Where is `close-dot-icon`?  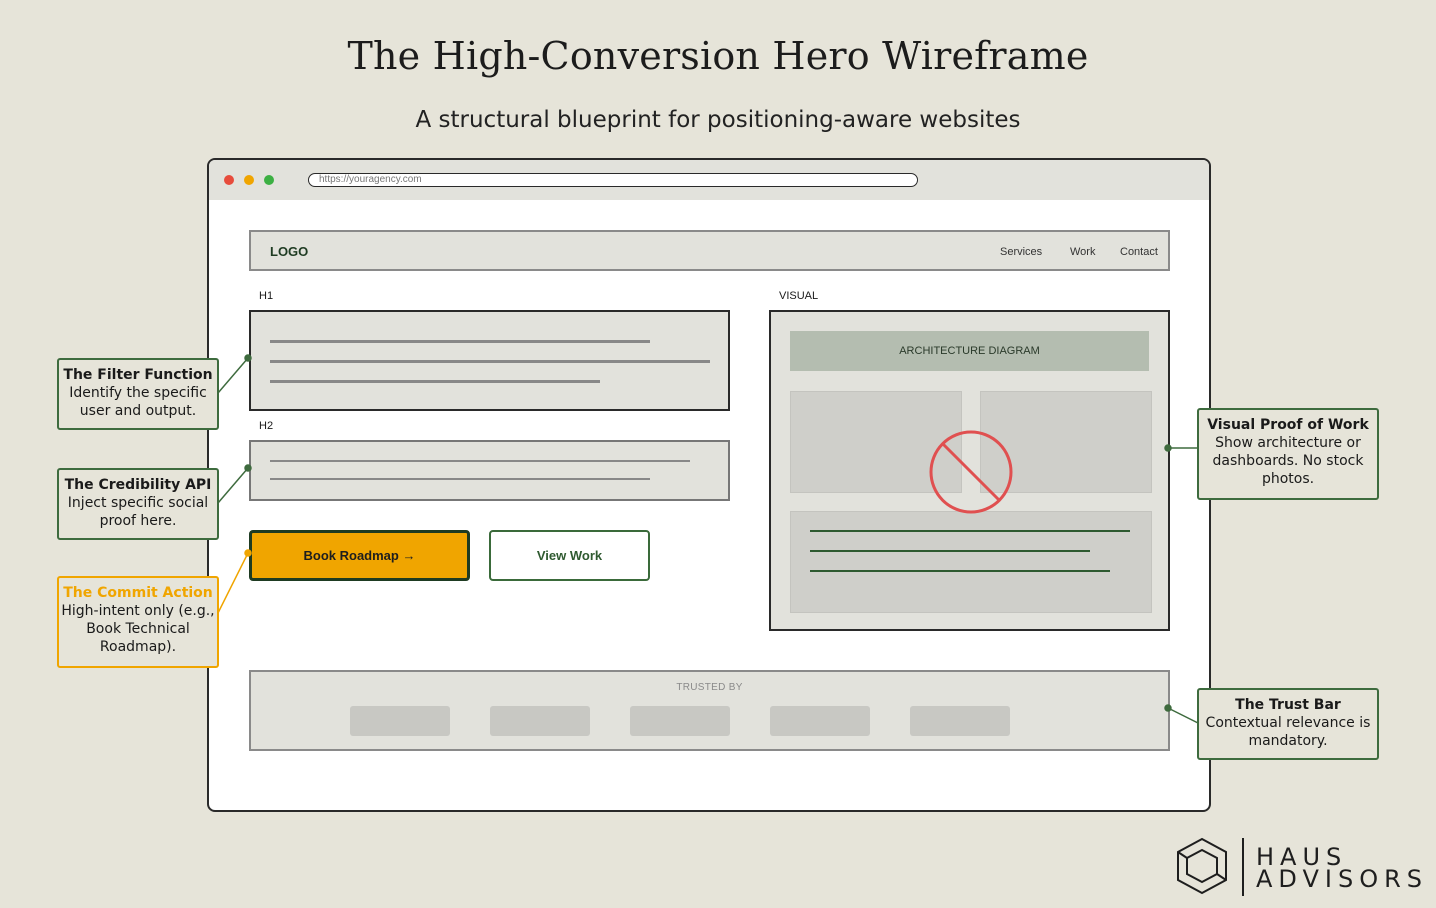
close-dot-icon is located at coordinates (229, 180).